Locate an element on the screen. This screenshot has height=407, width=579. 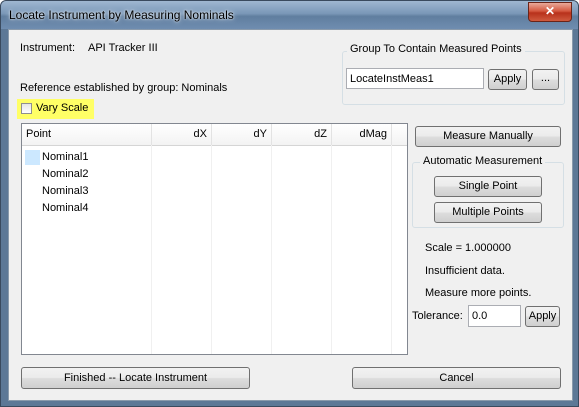
close-icon: ✕ is located at coordinates (550, 11).